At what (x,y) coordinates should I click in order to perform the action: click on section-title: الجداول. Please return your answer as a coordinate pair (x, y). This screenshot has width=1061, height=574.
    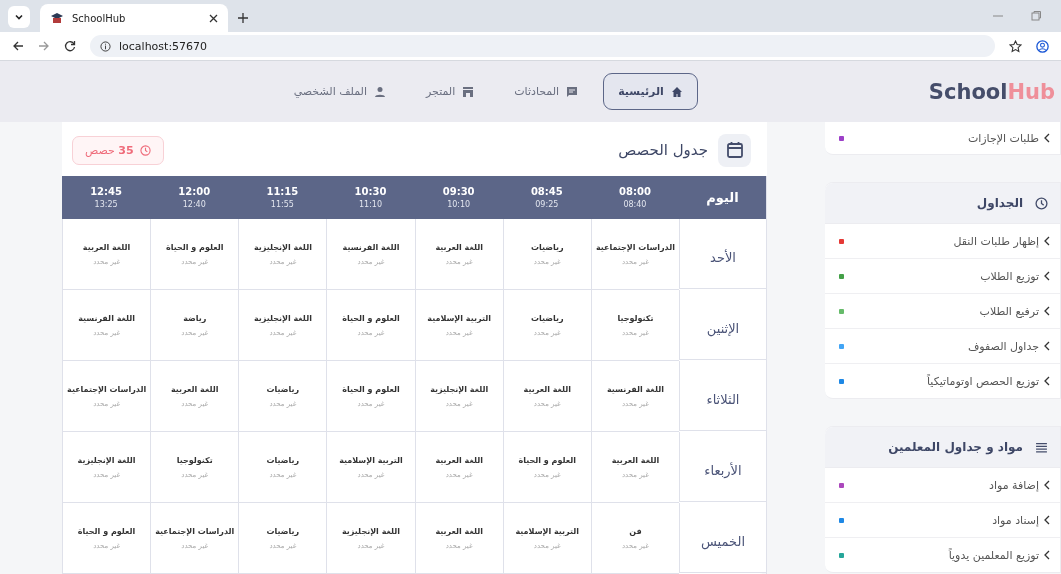
    Looking at the image, I should click on (999, 203).